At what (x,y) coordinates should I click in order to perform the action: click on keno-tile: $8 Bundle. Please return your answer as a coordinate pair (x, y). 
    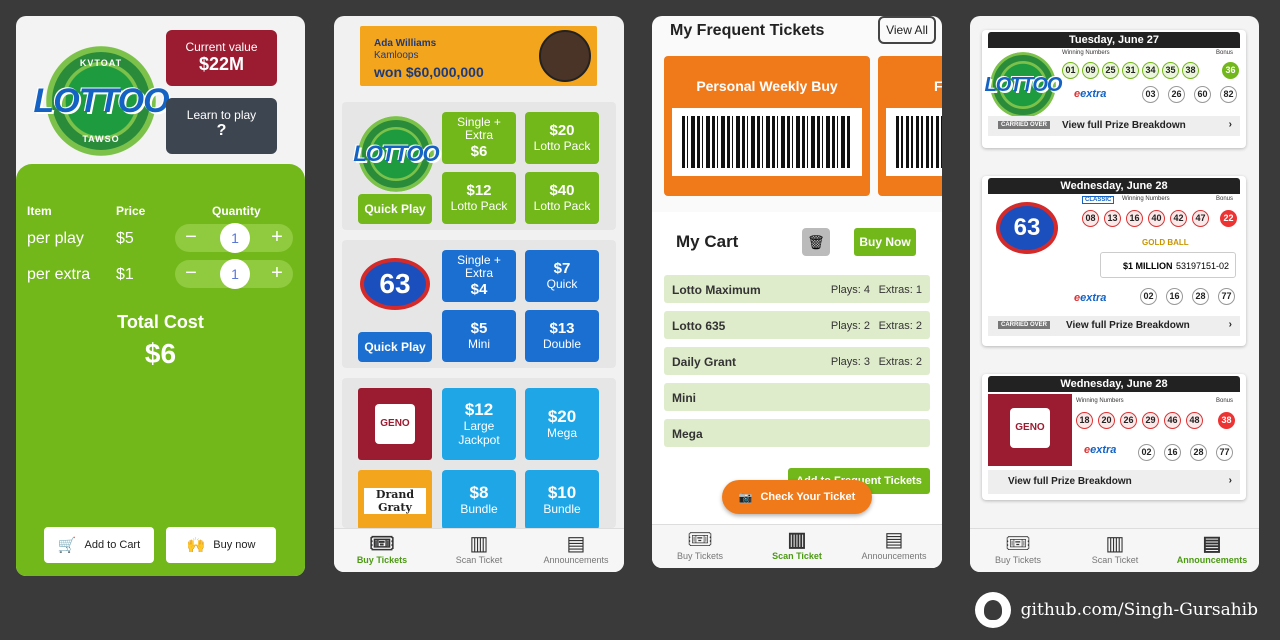
    Looking at the image, I should click on (479, 500).